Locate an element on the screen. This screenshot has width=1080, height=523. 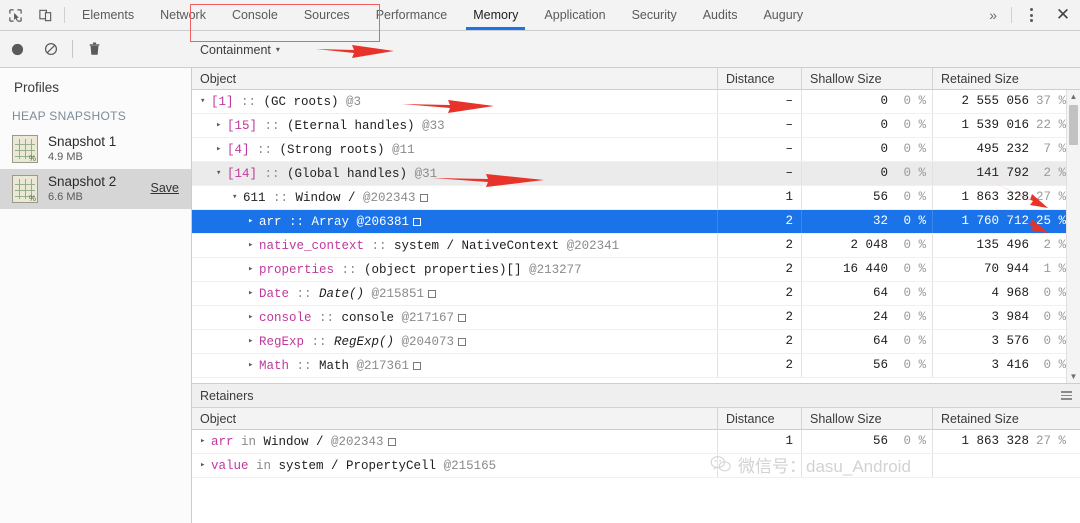
table-row: ▸ Date :: Date() @215851 2 64 0 % 4 968 0 % is located at coordinates (636, 294).